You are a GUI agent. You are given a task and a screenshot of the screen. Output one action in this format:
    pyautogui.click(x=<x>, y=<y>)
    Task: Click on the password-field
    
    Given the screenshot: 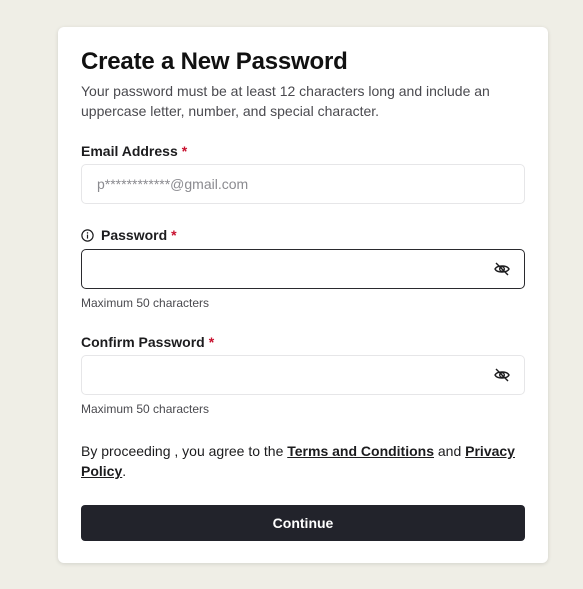 What is the action you would take?
    pyautogui.click(x=303, y=269)
    